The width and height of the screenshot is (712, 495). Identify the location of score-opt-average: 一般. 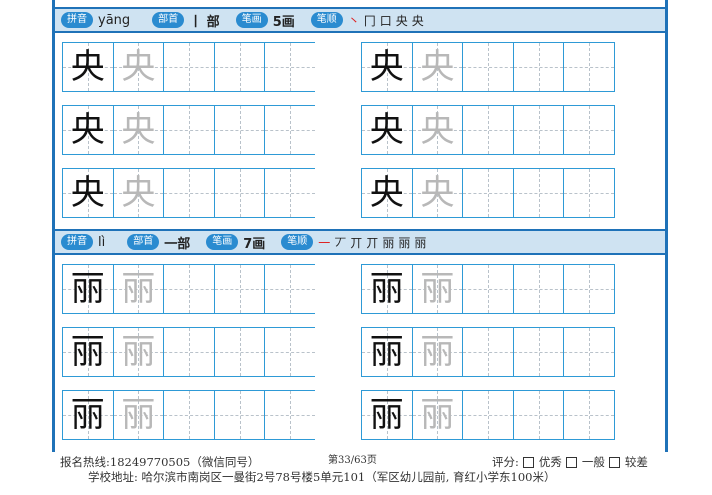
(593, 462).